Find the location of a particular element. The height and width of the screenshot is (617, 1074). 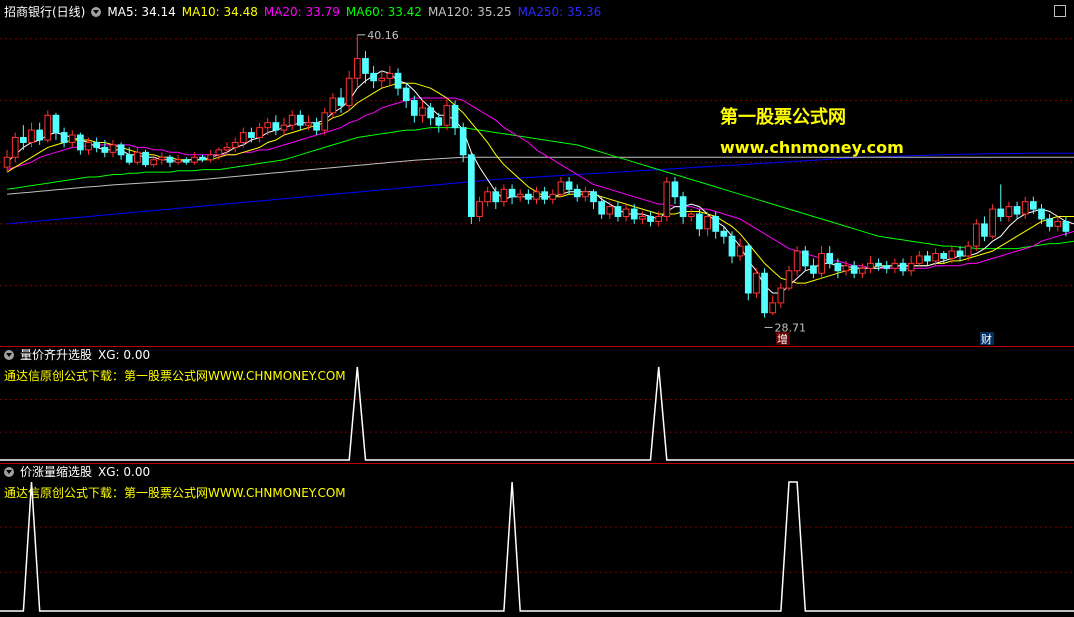

ma250-line is located at coordinates (540, 188).